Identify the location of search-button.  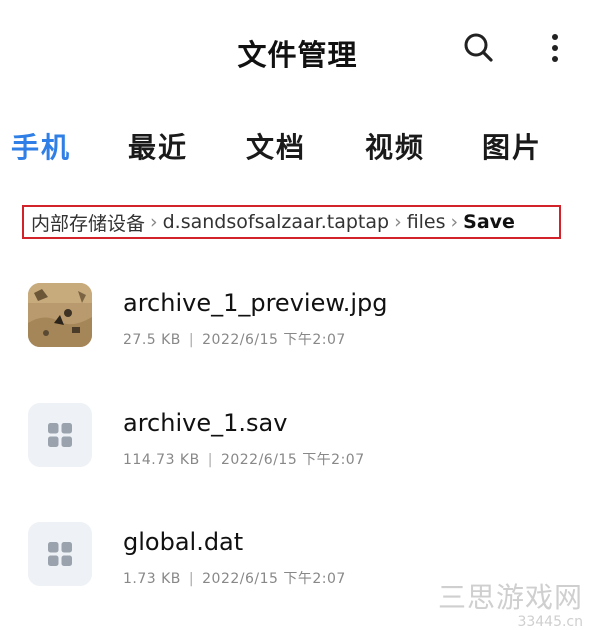
(479, 50).